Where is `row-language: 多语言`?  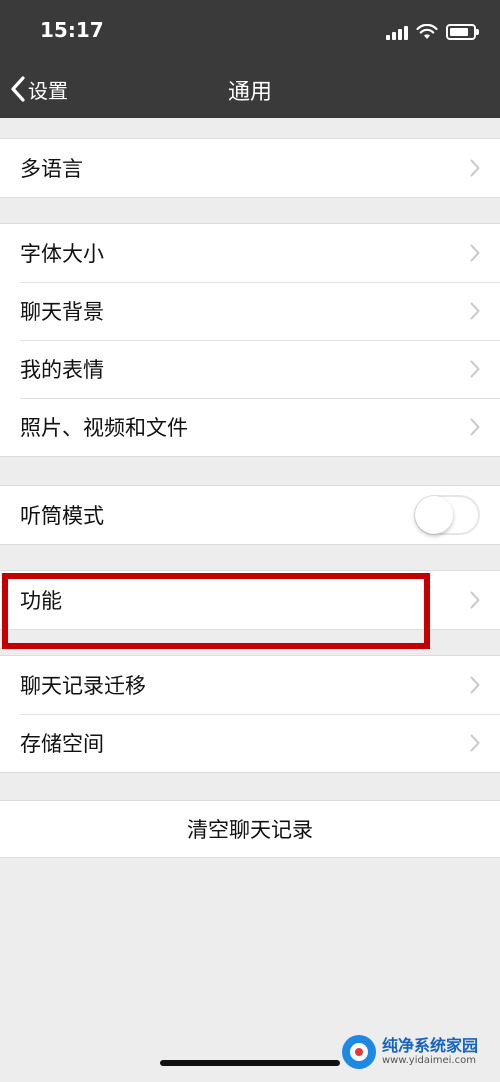 row-language: 多语言 is located at coordinates (250, 168).